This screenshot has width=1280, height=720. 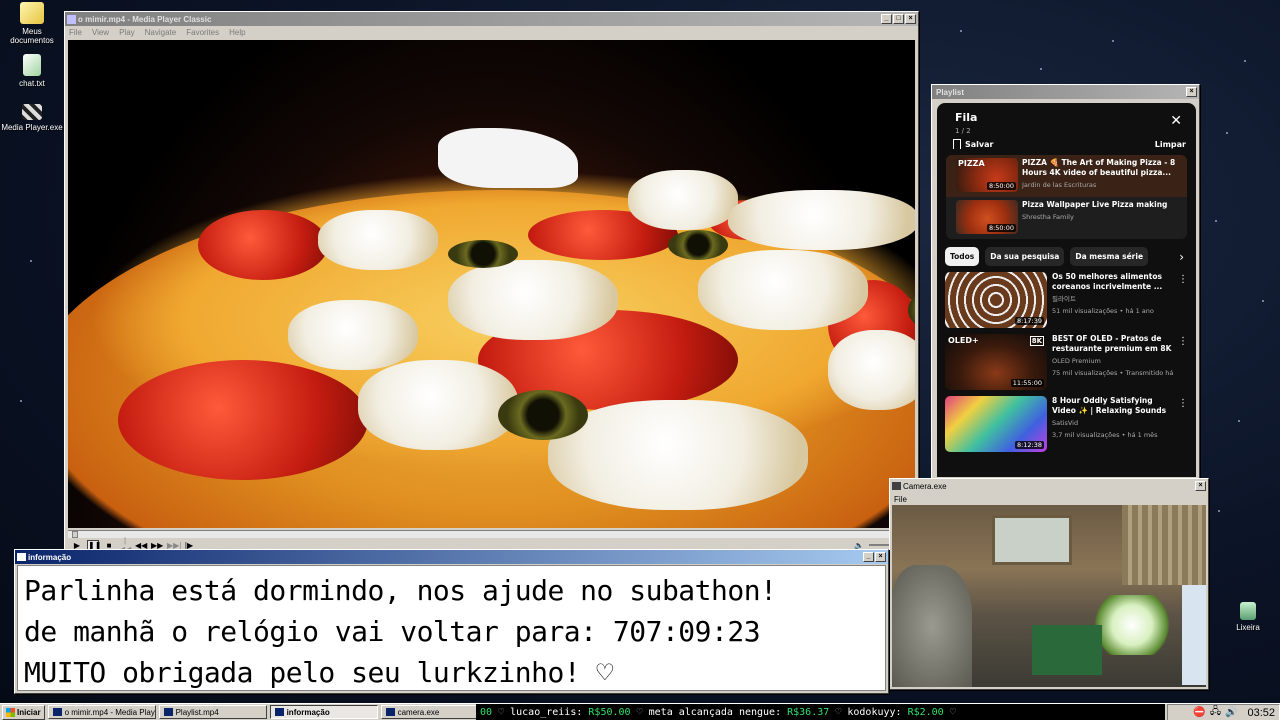 I want to click on queue-thumbnail: PIZZA 8:50:00, so click(x=987, y=175).